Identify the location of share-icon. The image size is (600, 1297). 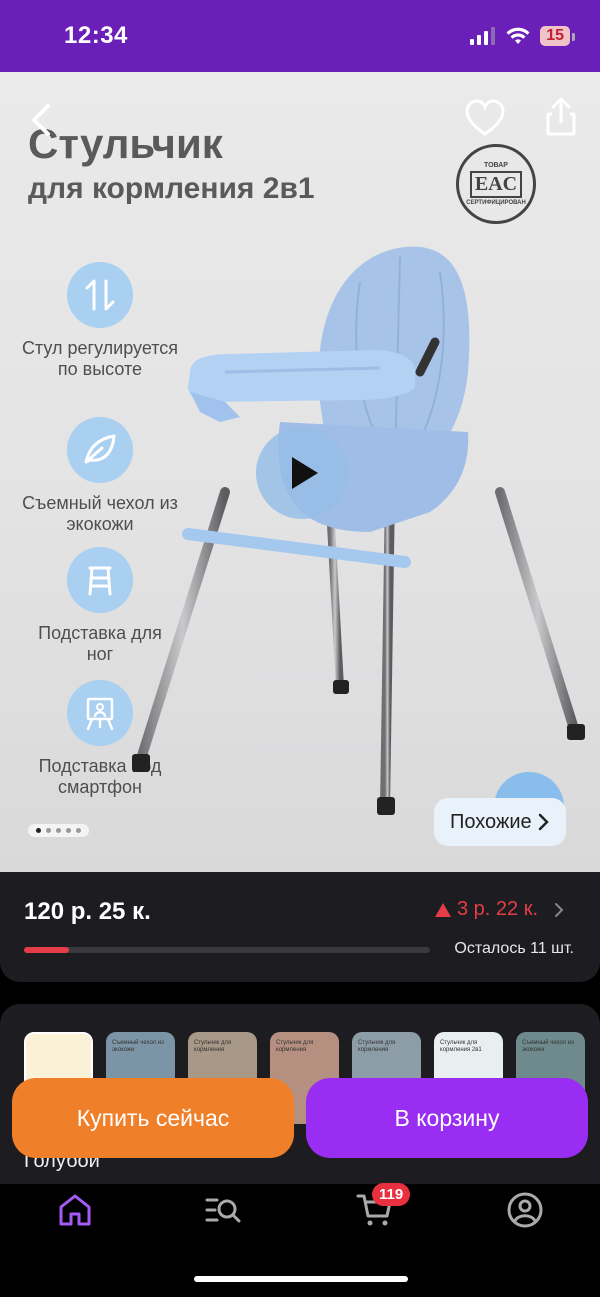
(561, 117).